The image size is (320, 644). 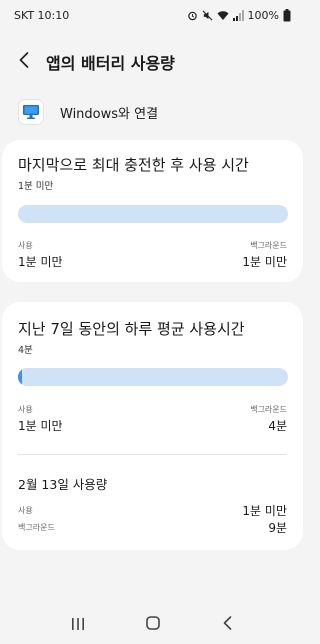 I want to click on back-button, so click(x=24, y=62).